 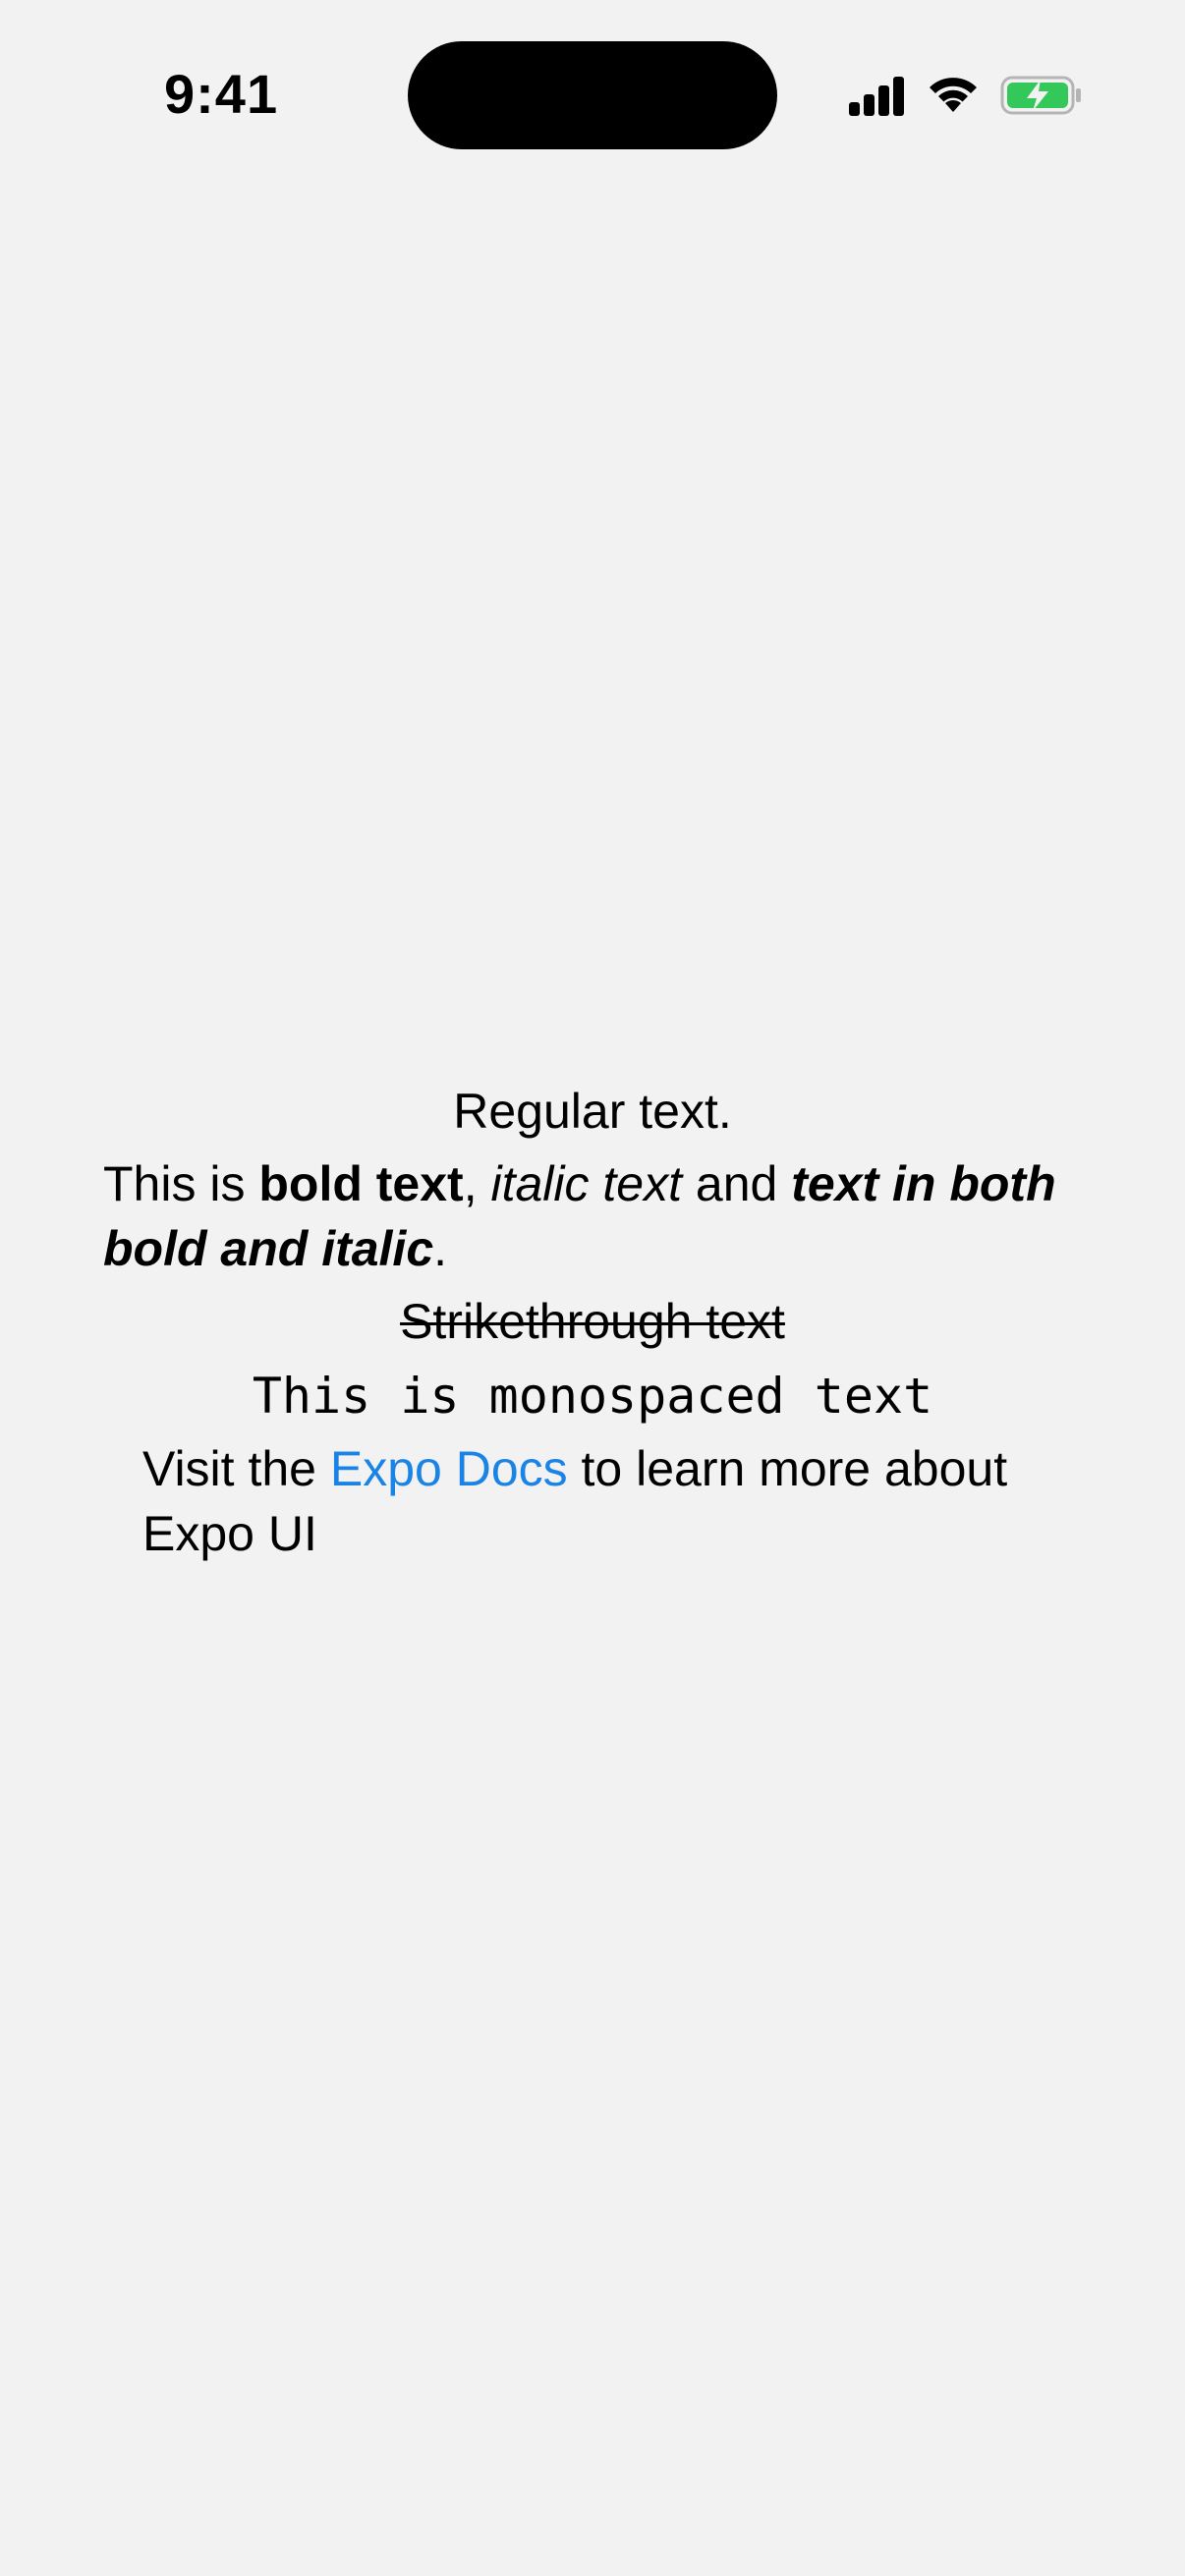 What do you see at coordinates (222, 94) in the screenshot?
I see `status-time: 9:41` at bounding box center [222, 94].